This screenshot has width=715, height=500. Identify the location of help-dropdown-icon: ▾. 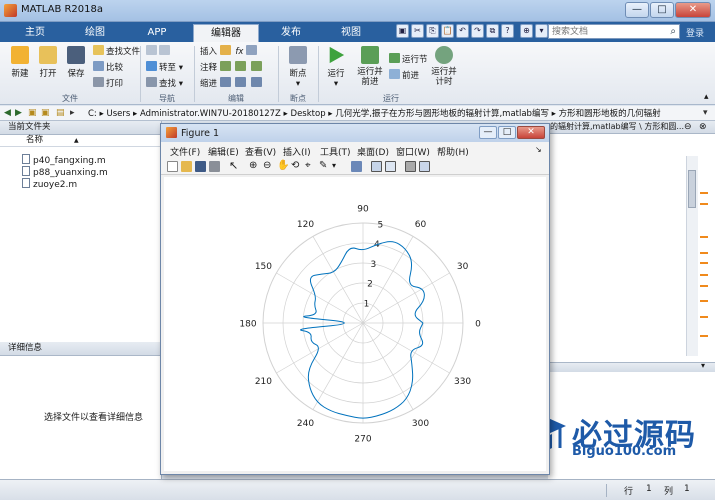
(541, 31).